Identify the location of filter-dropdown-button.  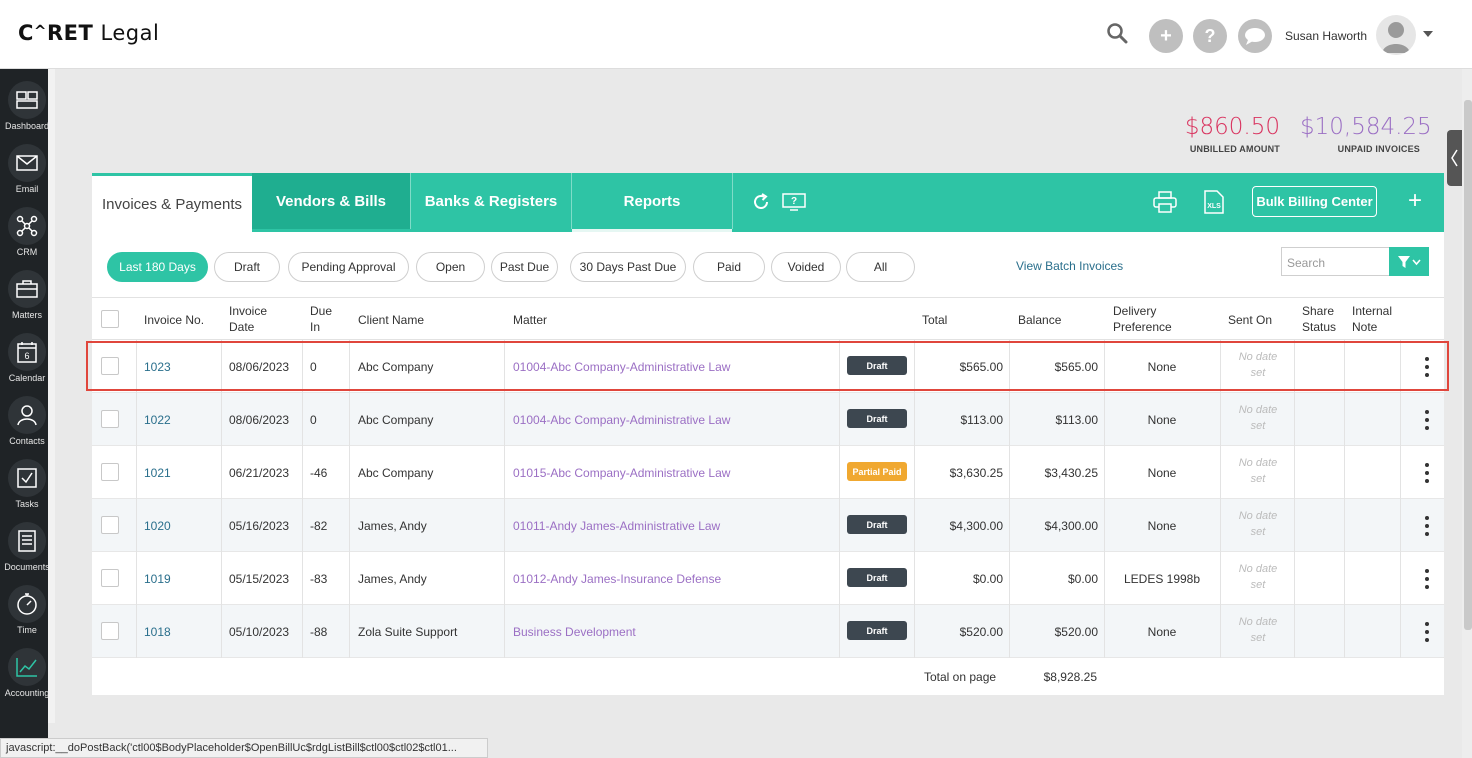
(1409, 261).